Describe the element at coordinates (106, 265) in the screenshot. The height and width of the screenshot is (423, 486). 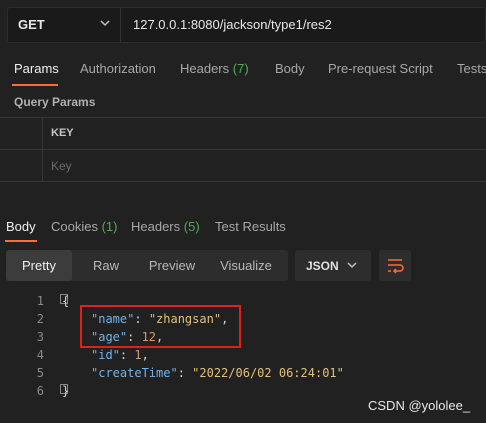
I see `raw-button: Raw` at that location.